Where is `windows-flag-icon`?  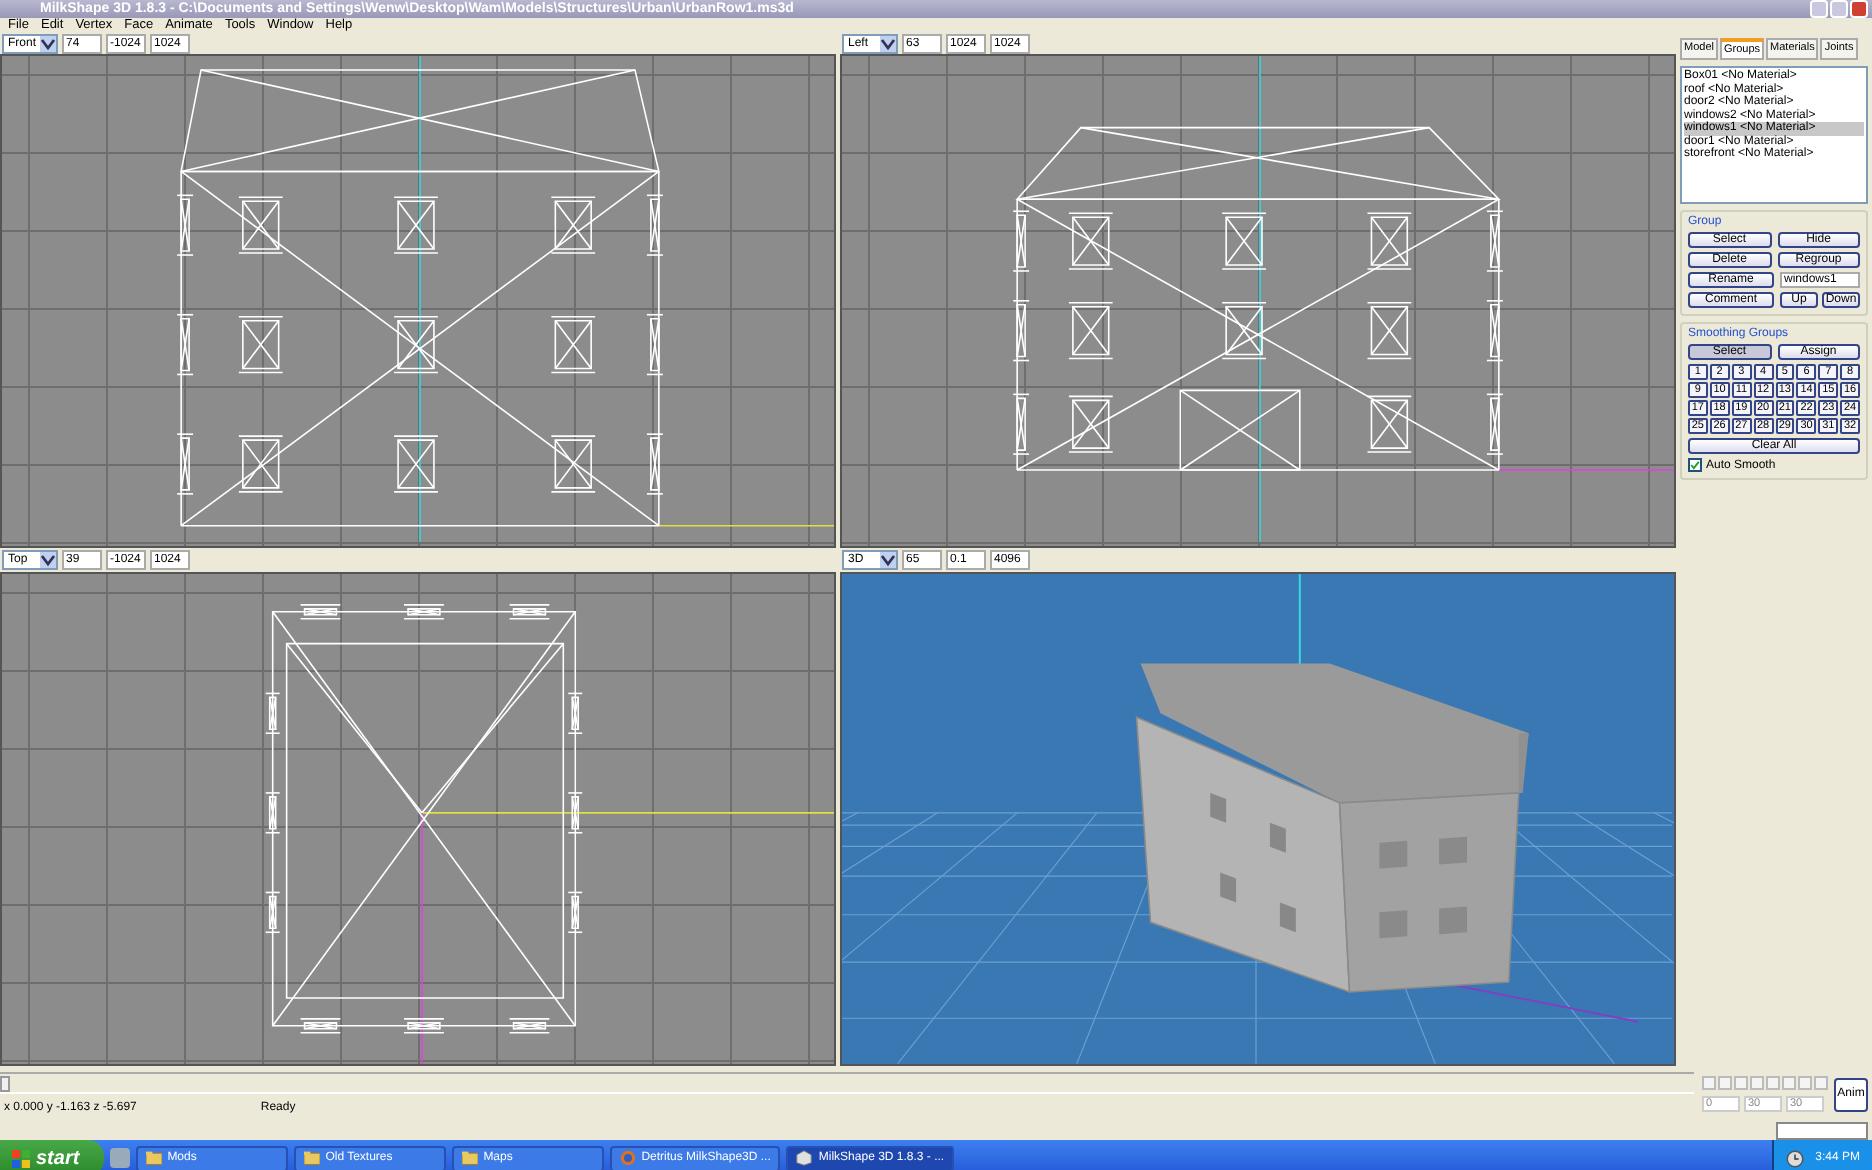 windows-flag-icon is located at coordinates (21, 1158).